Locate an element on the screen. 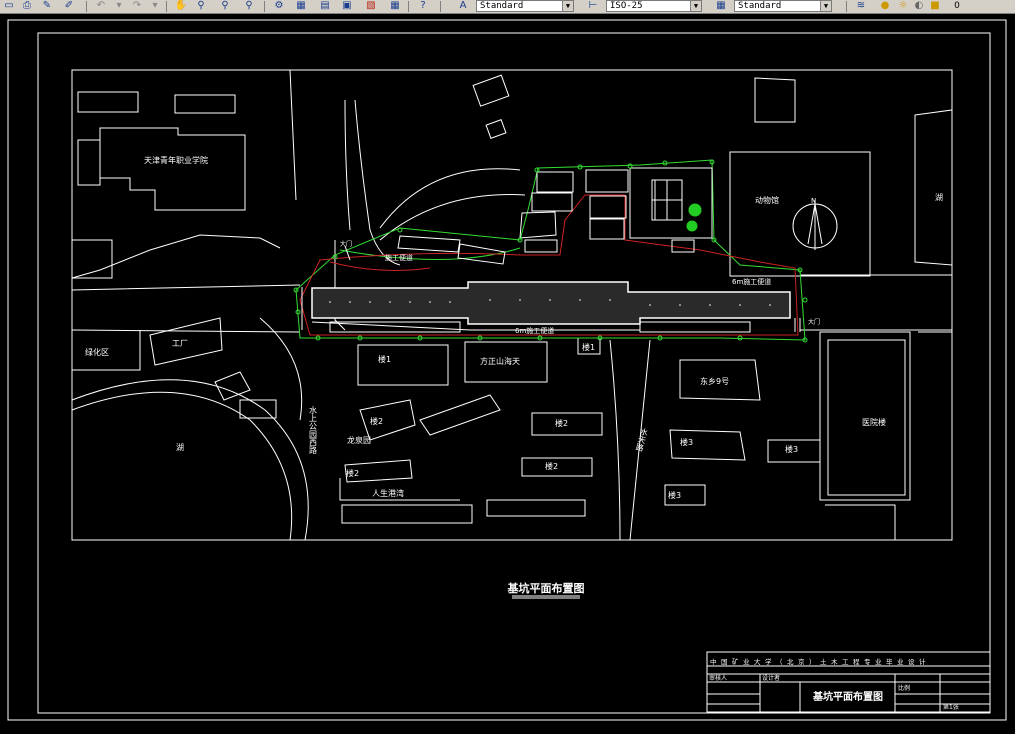  label-bldg1: 楼1 is located at coordinates (384, 359).